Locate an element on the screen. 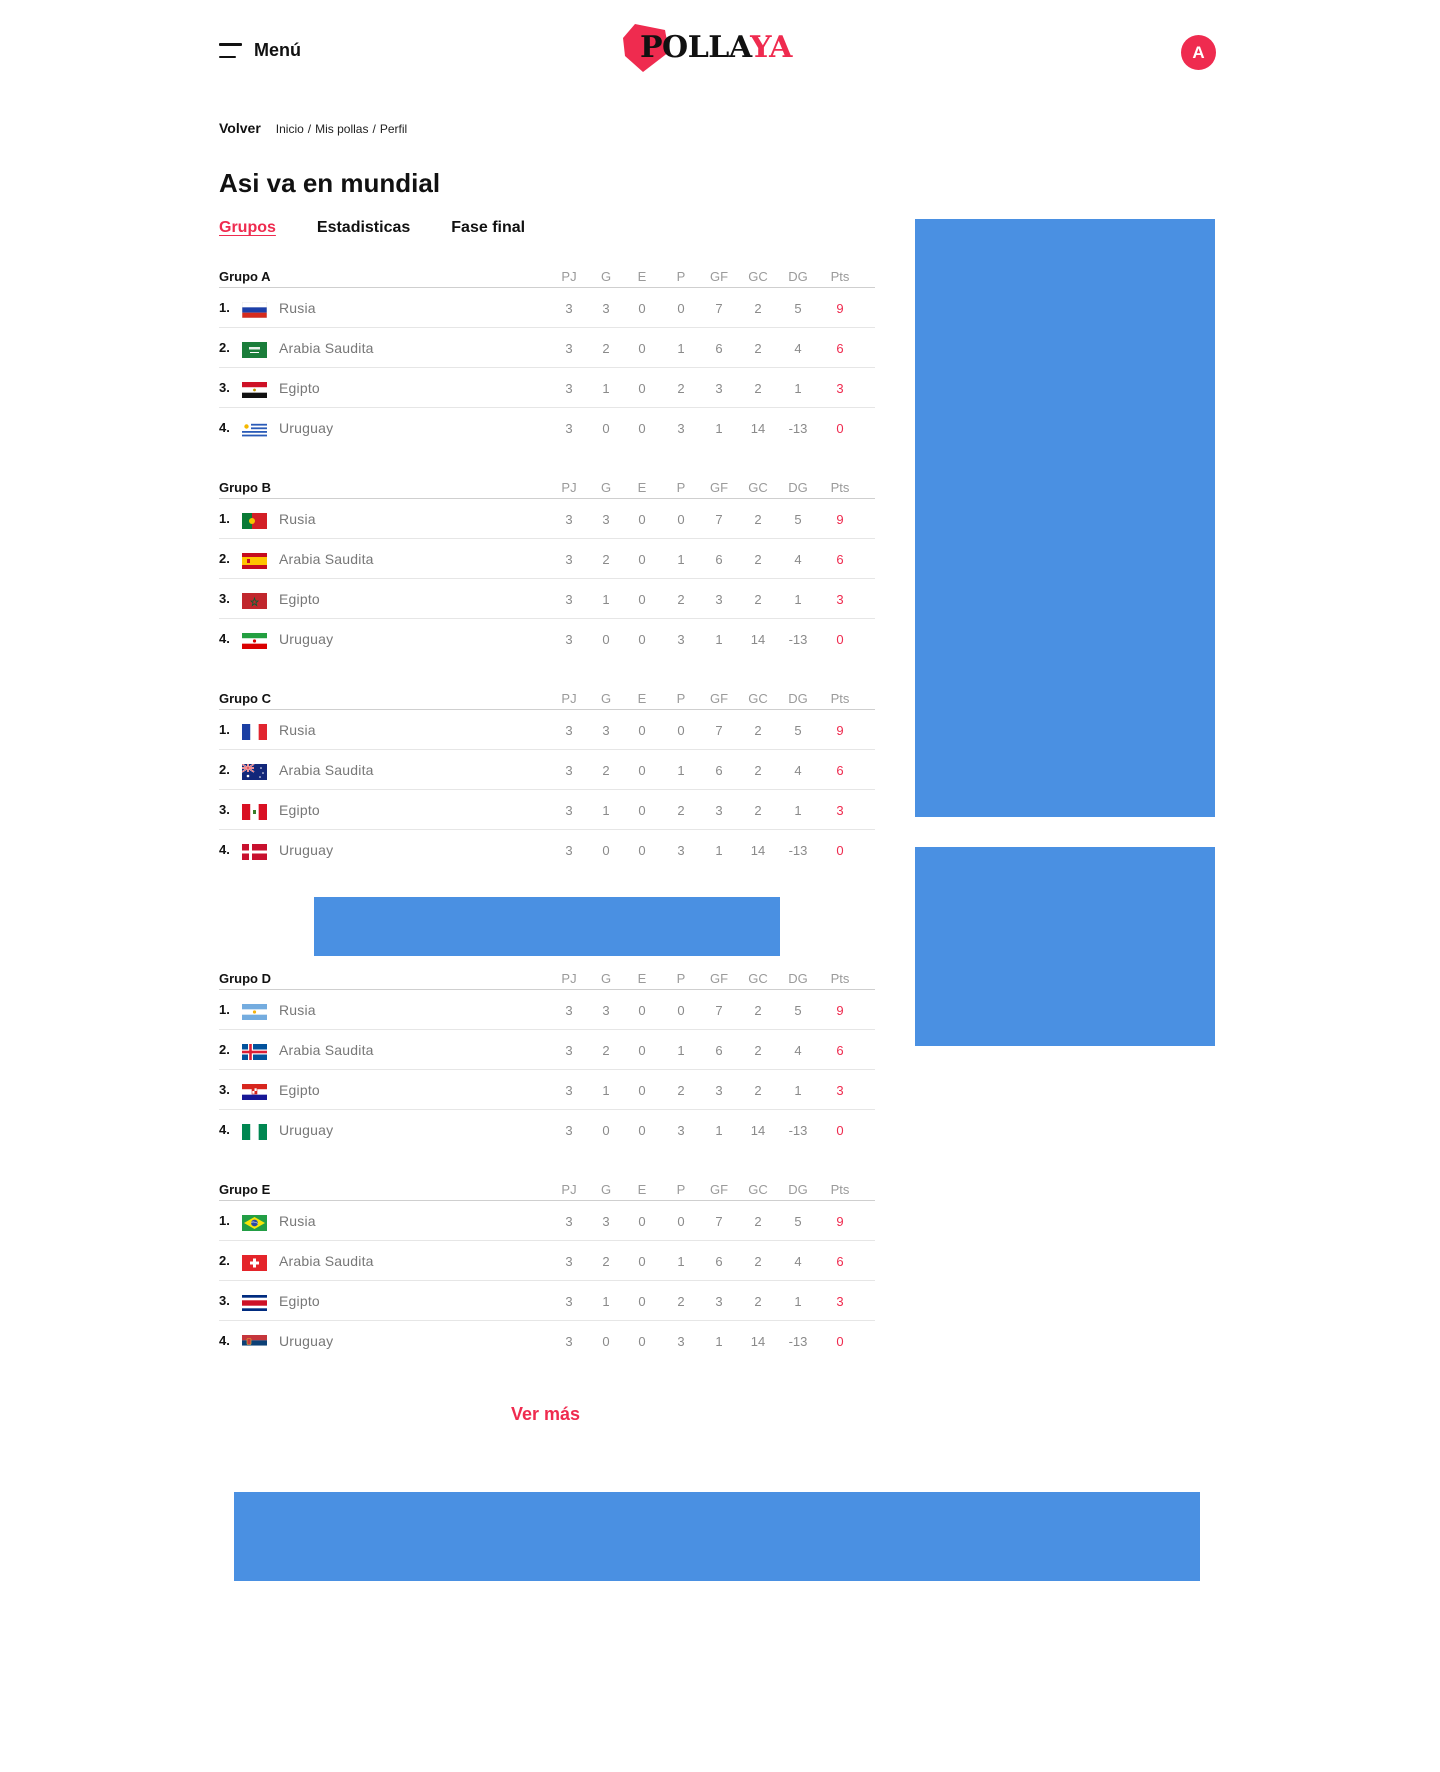 The height and width of the screenshot is (1772, 1440). breadcrumb-perfil: Perfil is located at coordinates (393, 129).